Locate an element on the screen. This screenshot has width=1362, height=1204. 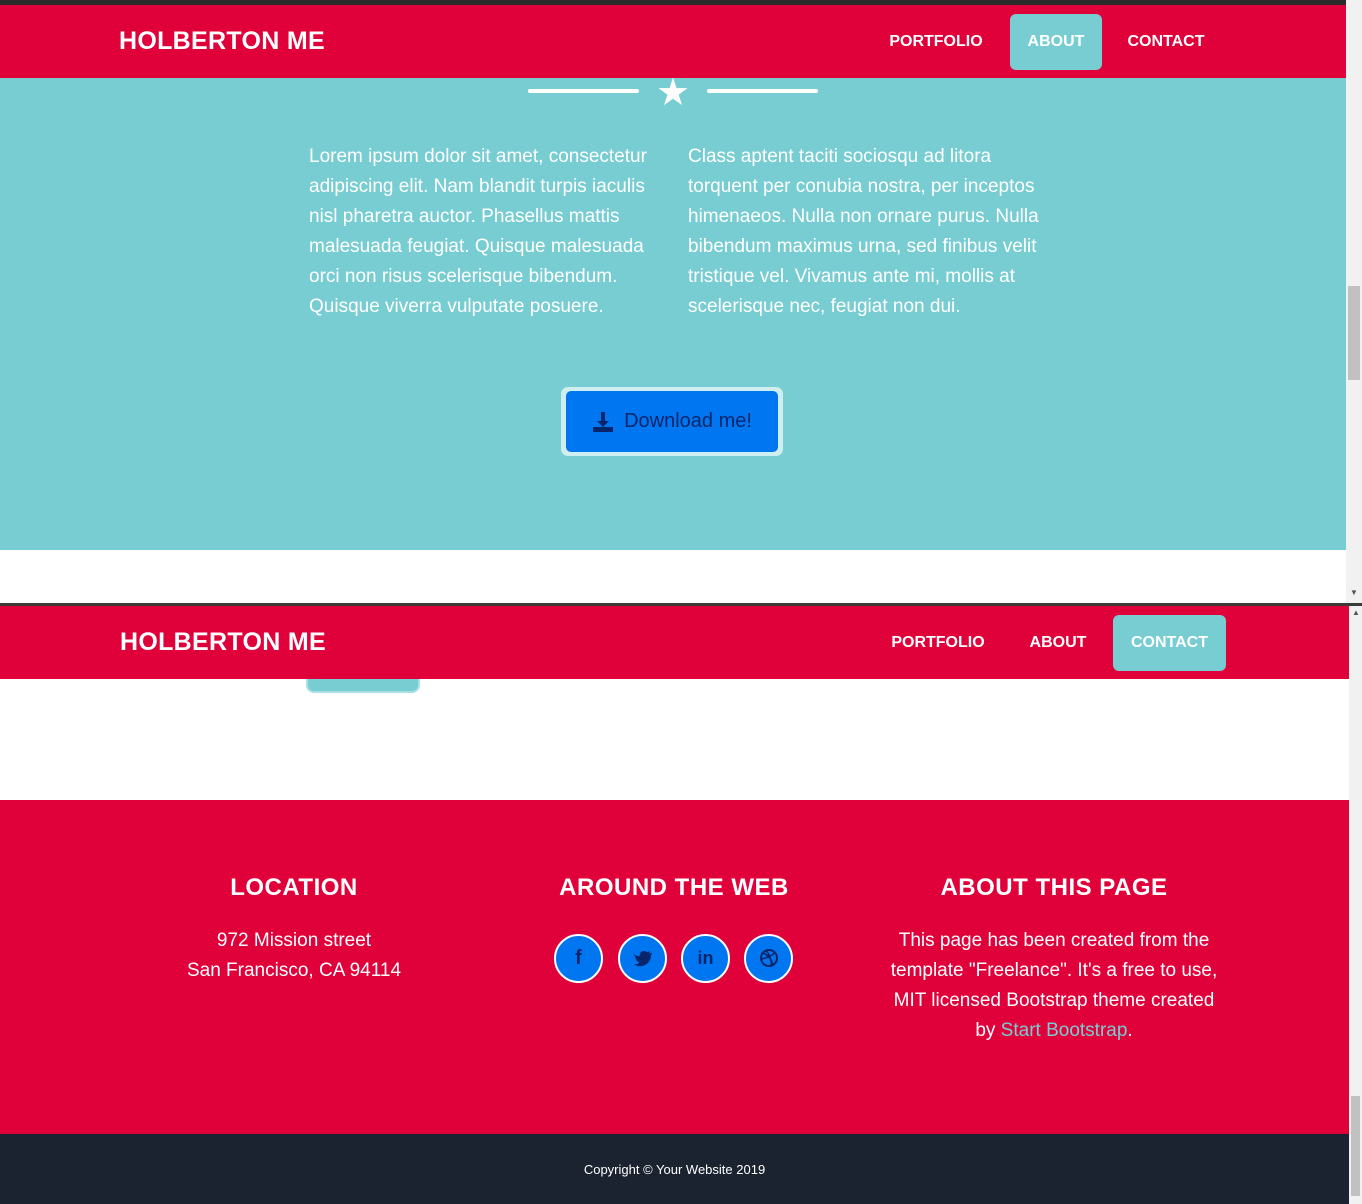
scroll-up-arrow: ▲ is located at coordinates (1356, 612).